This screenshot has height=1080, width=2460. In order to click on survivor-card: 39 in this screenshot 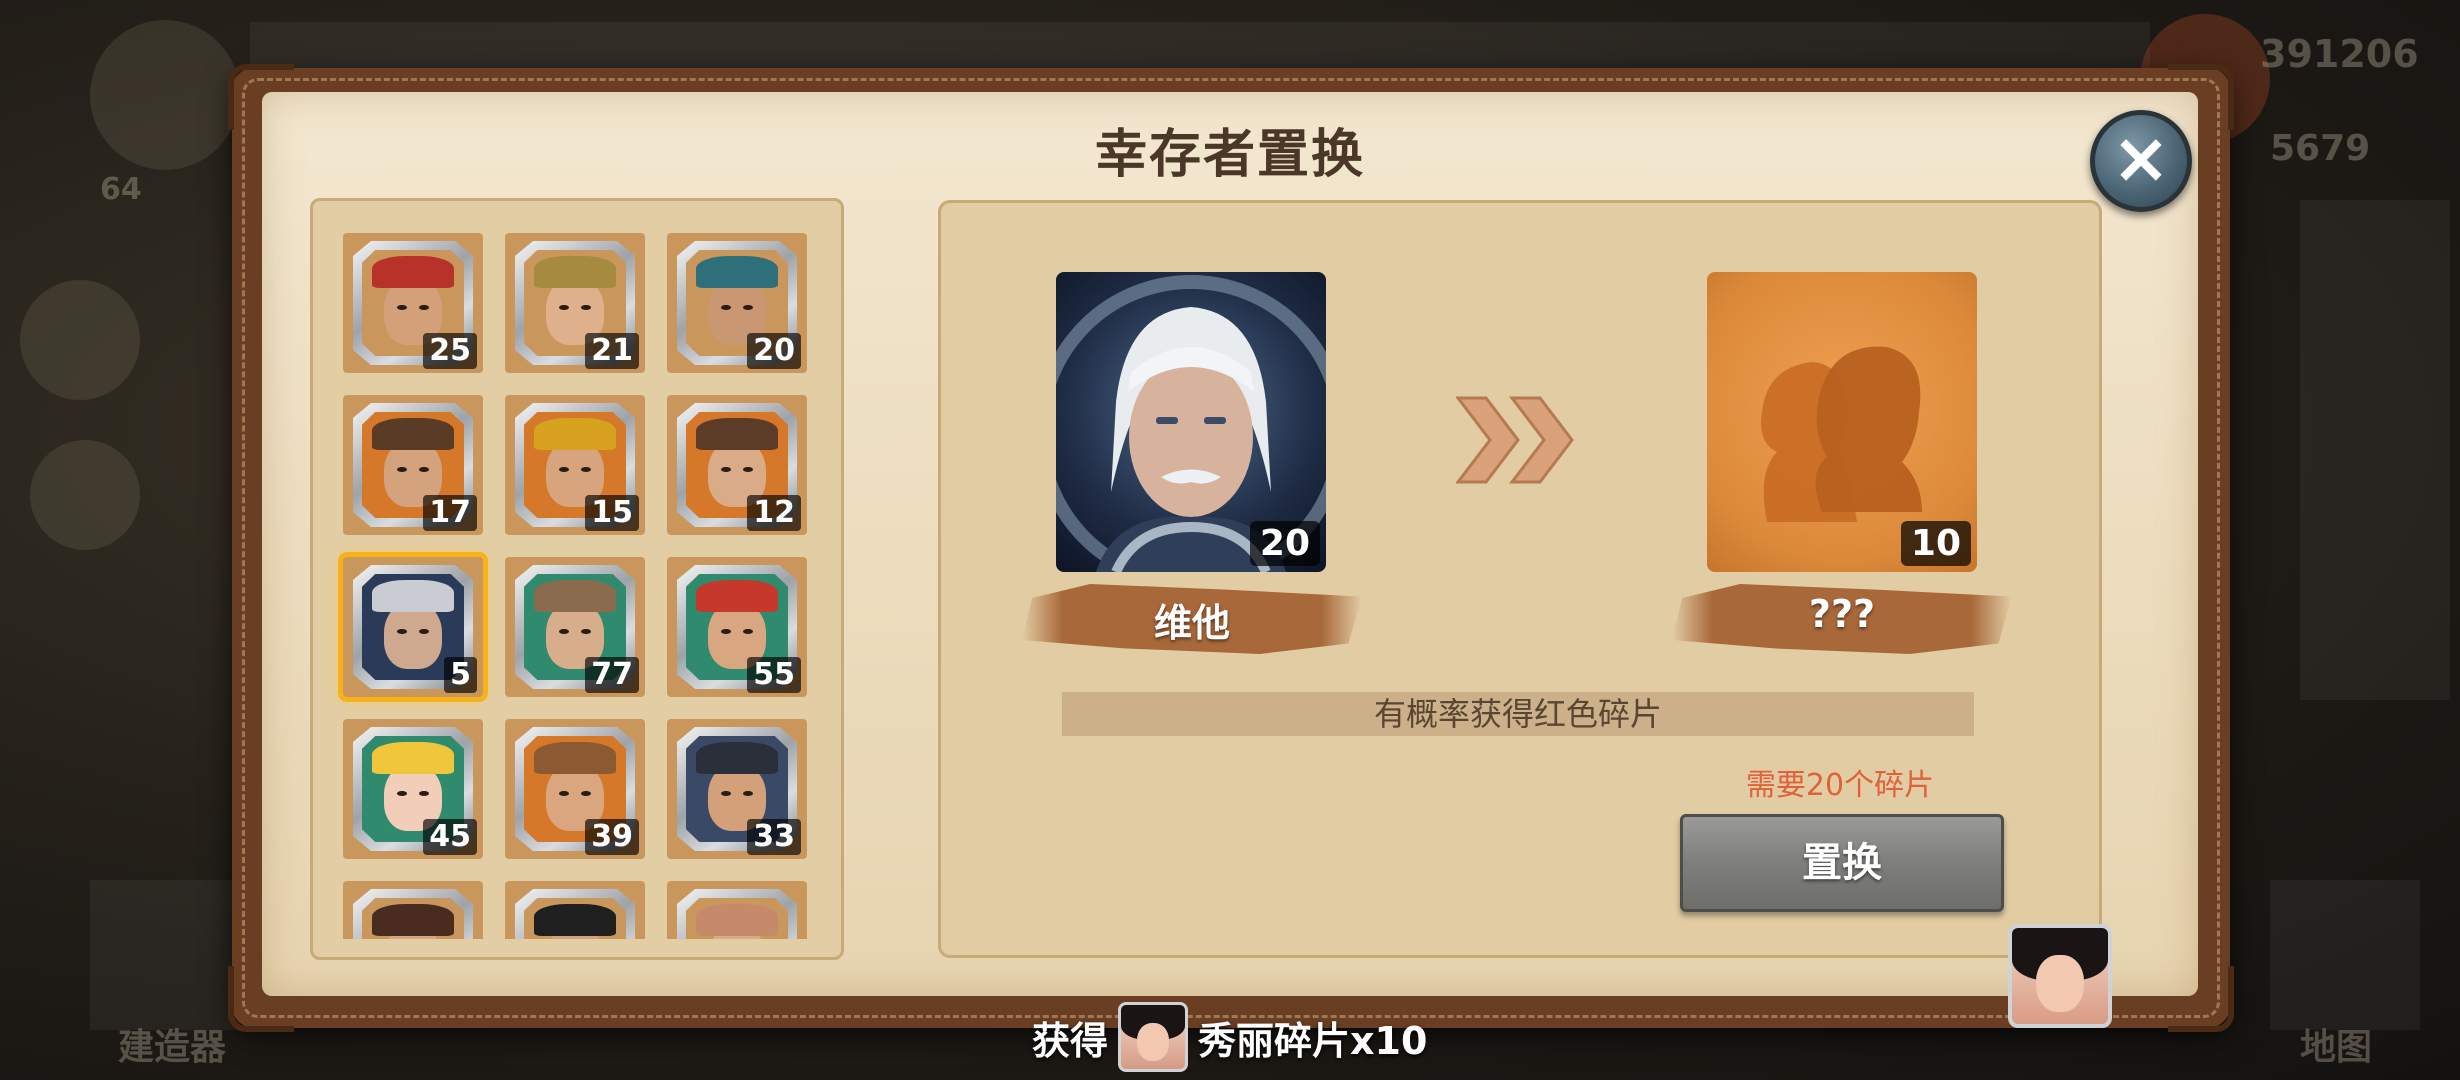, I will do `click(575, 789)`.